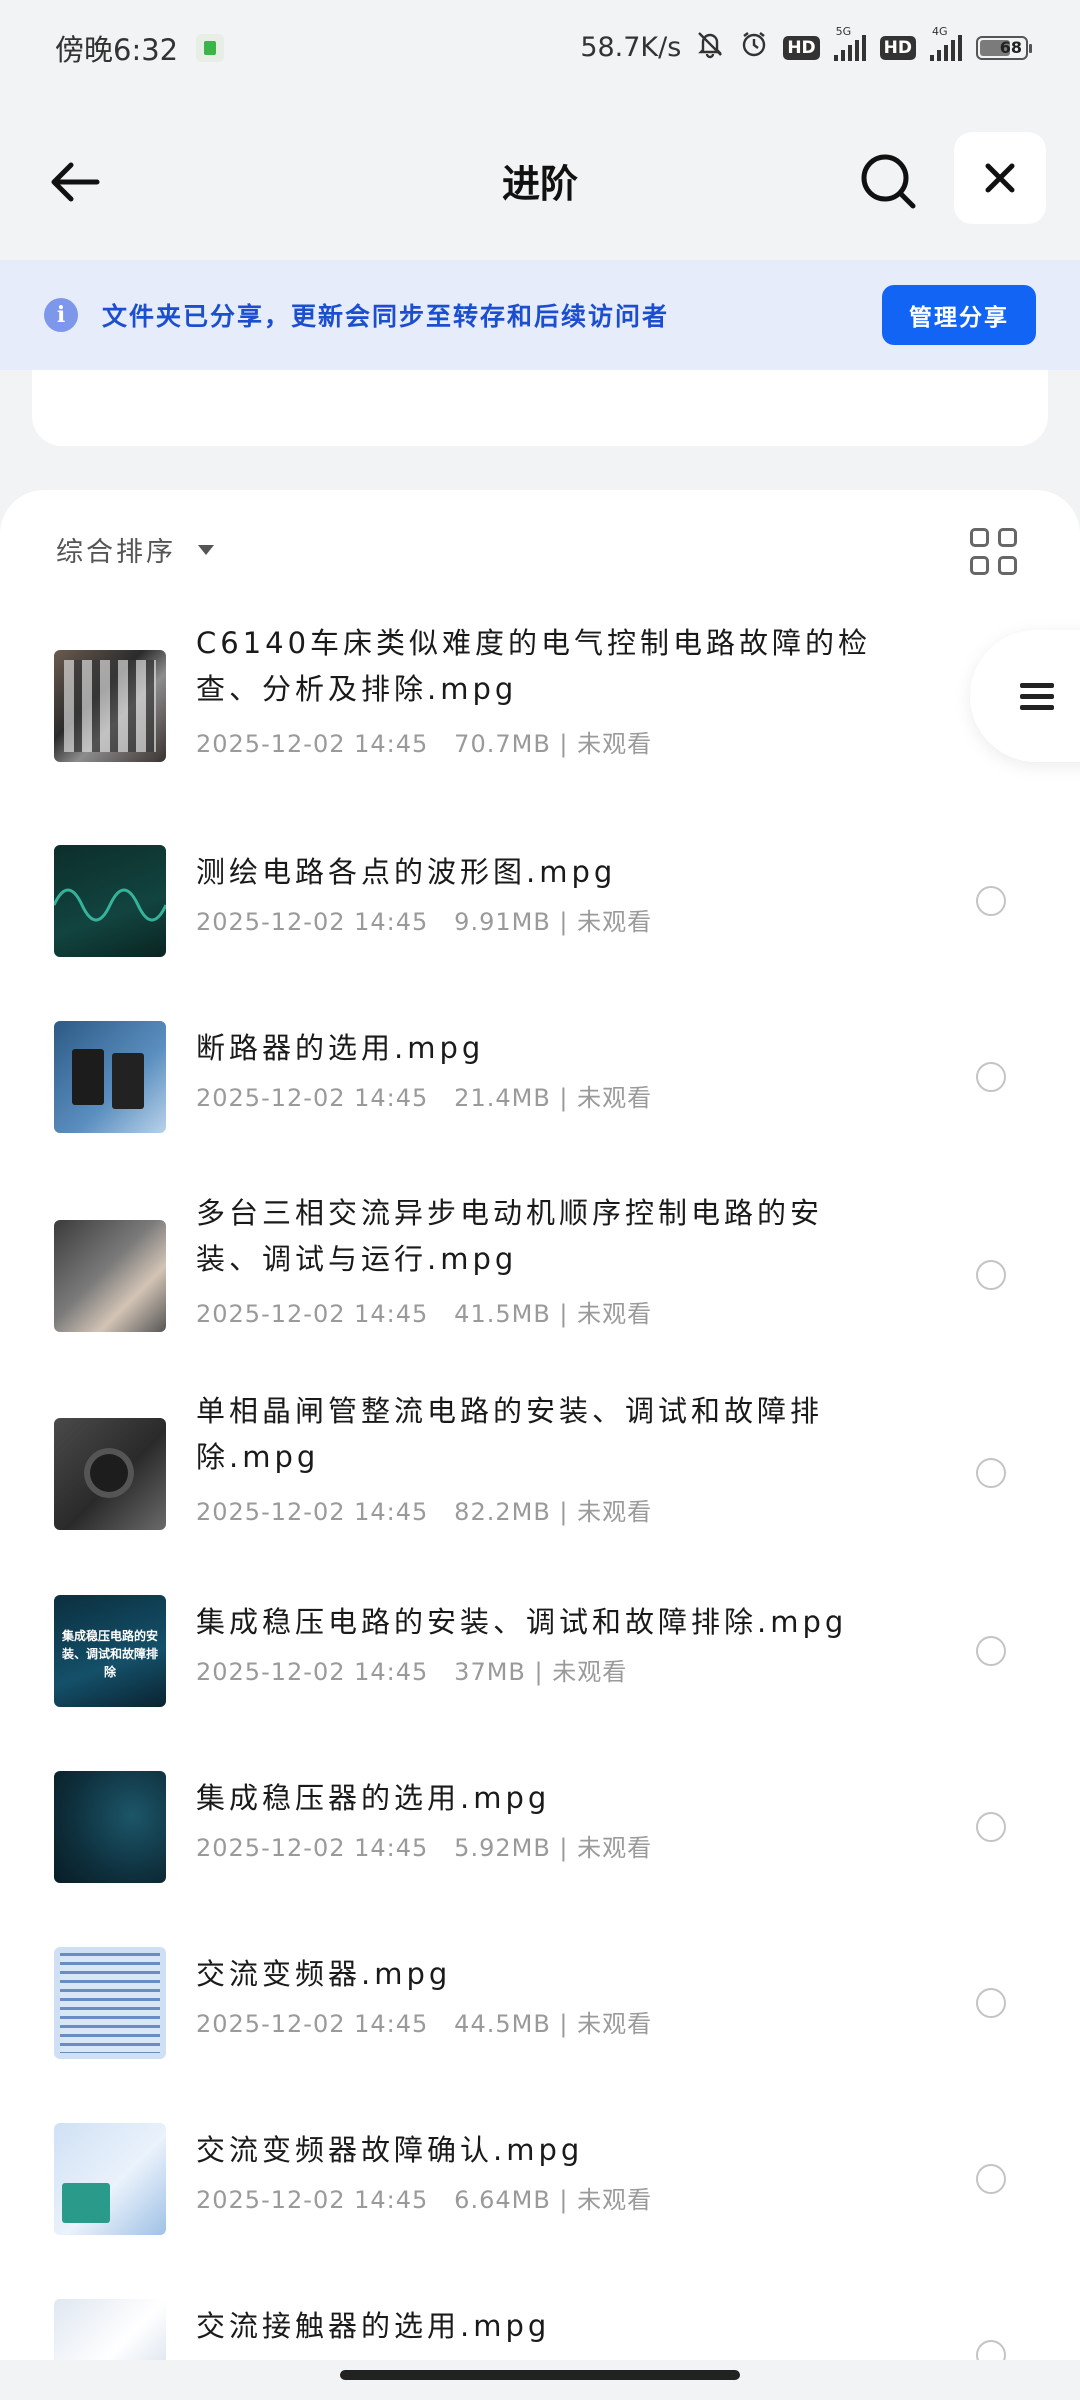 This screenshot has height=2400, width=1080. I want to click on file-meta: 2025-12-02 14:45 70.7MB | 未观看, so click(424, 744).